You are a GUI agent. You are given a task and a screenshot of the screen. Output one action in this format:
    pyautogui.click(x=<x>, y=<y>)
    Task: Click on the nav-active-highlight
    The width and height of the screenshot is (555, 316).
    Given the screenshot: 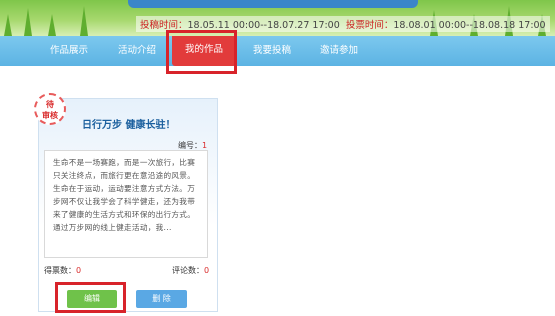 What is the action you would take?
    pyautogui.click(x=201, y=52)
    